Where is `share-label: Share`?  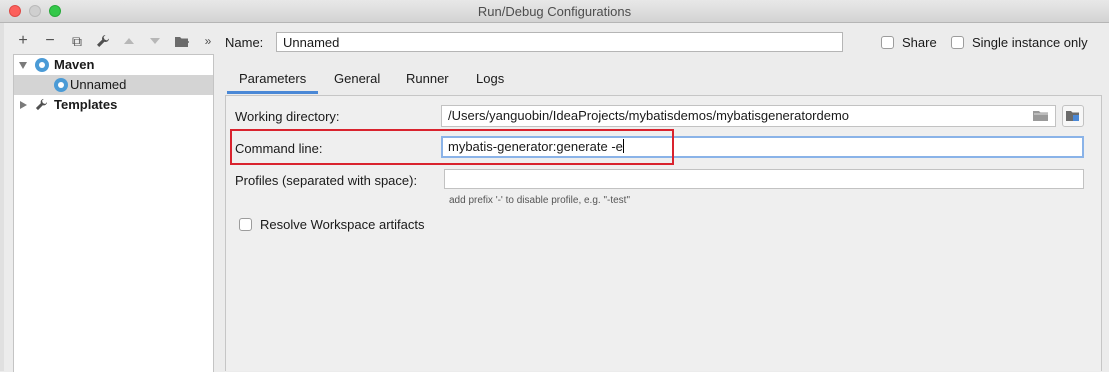 share-label: Share is located at coordinates (919, 42).